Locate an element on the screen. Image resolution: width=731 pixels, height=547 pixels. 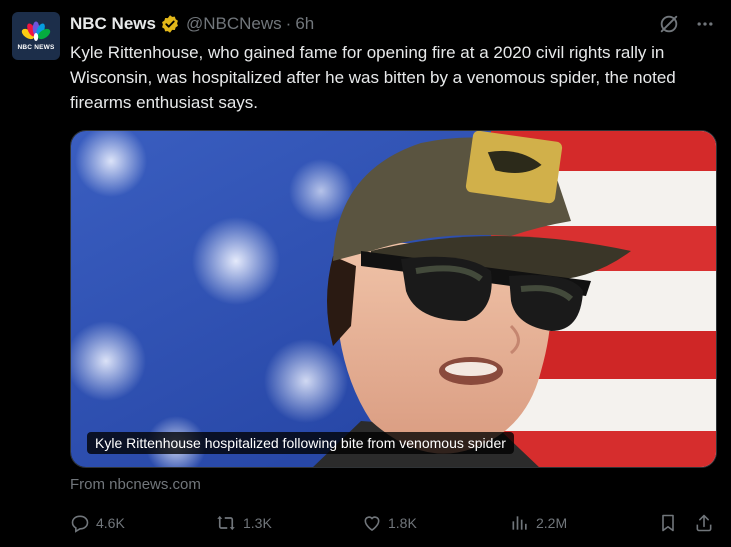
heart-icon is located at coordinates (372, 523).